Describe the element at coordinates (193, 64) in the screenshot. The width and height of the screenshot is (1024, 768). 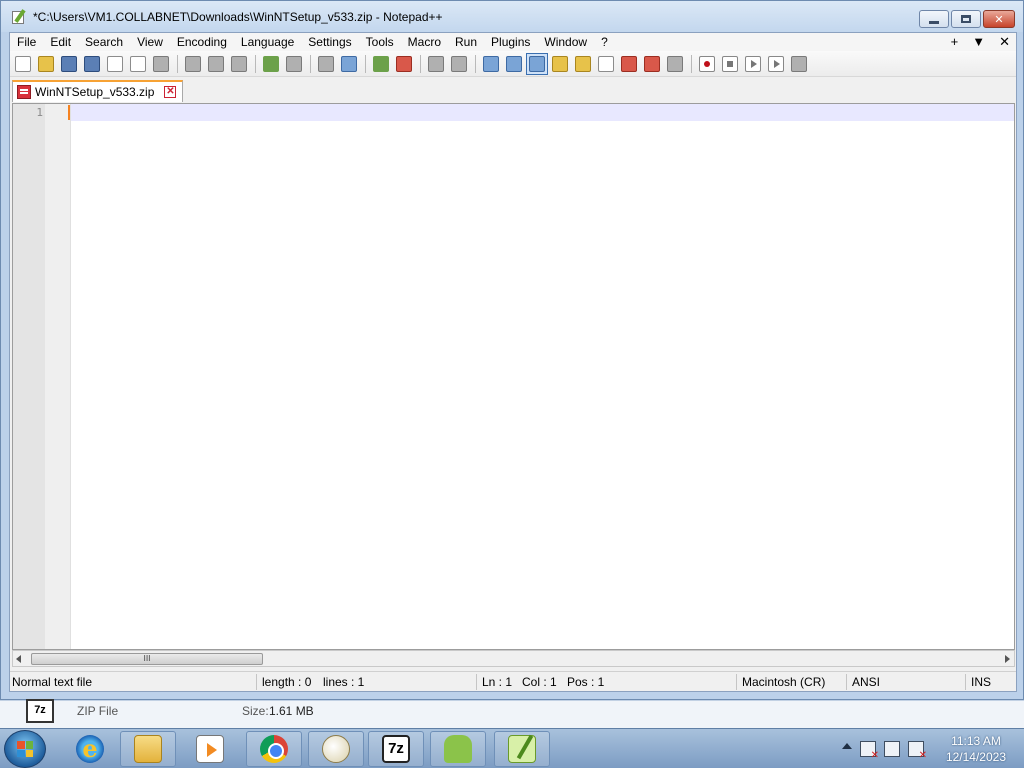
I see `cut-button` at that location.